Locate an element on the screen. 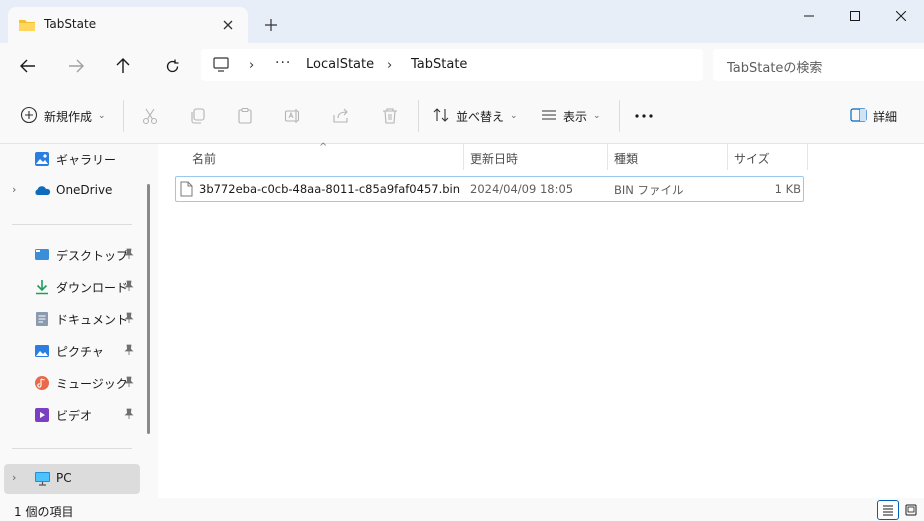 The width and height of the screenshot is (924, 521). sidebar-item-music: ミュージック is located at coordinates (70, 383).